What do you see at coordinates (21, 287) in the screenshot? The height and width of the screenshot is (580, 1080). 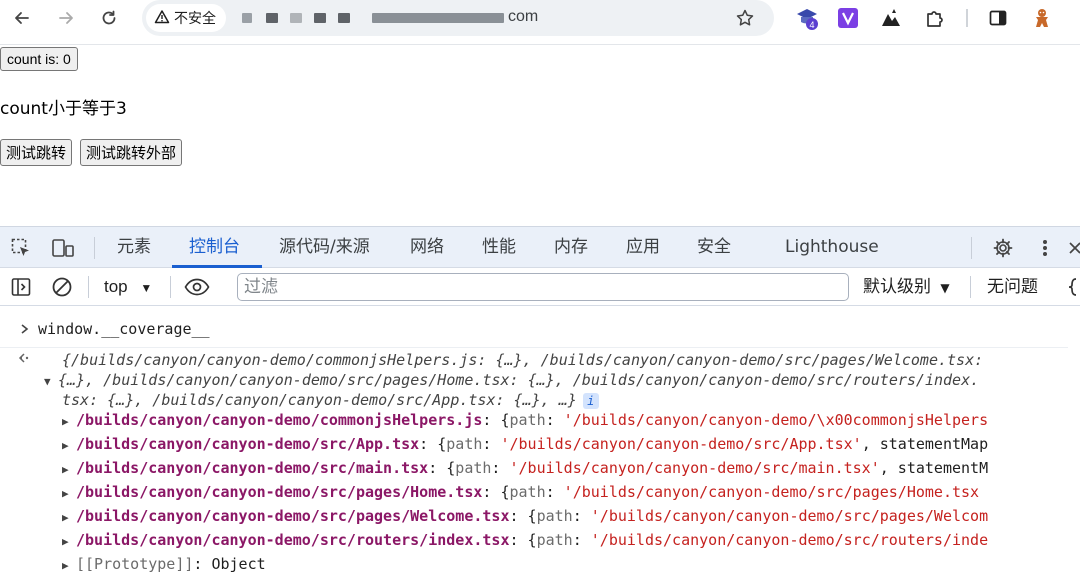 I see `sidebar-toggle-icon` at bounding box center [21, 287].